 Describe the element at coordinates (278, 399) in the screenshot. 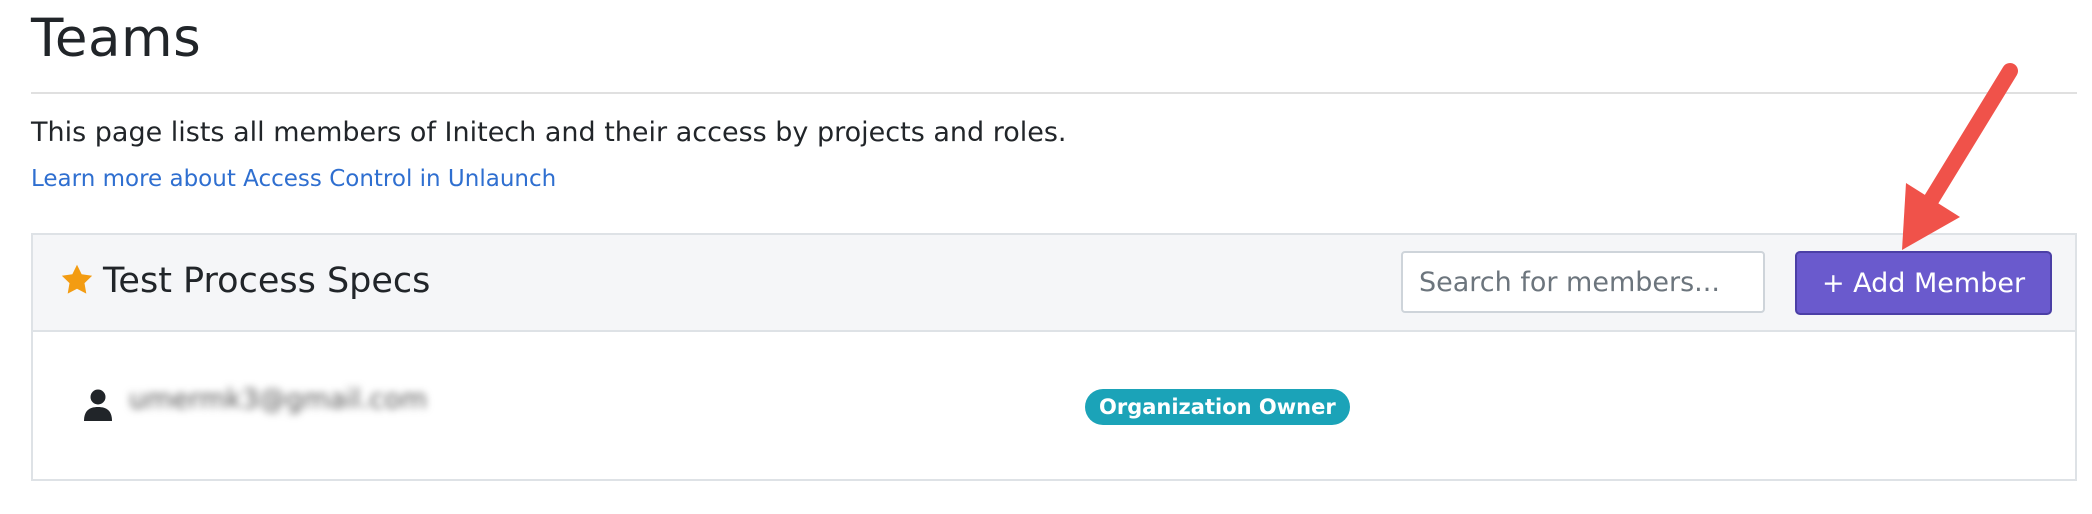

I see `member-email: umermk3@gmail.com` at that location.